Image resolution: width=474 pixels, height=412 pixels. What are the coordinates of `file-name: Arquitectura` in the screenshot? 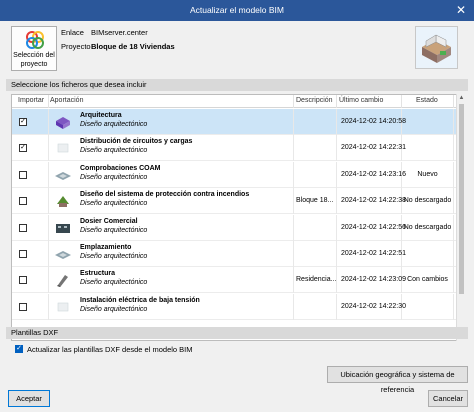 It's located at (101, 115).